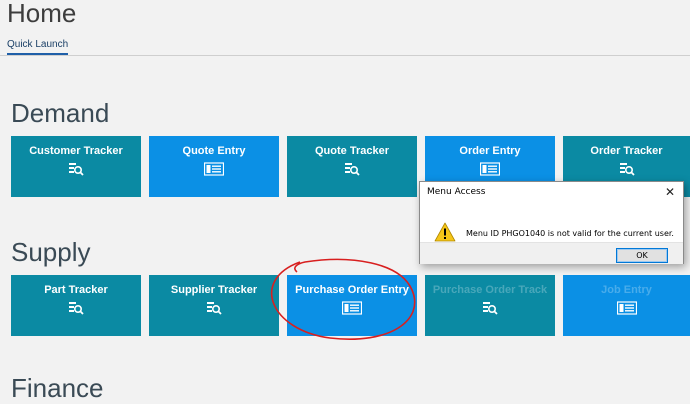  I want to click on dialog-footer: OK, so click(551, 253).